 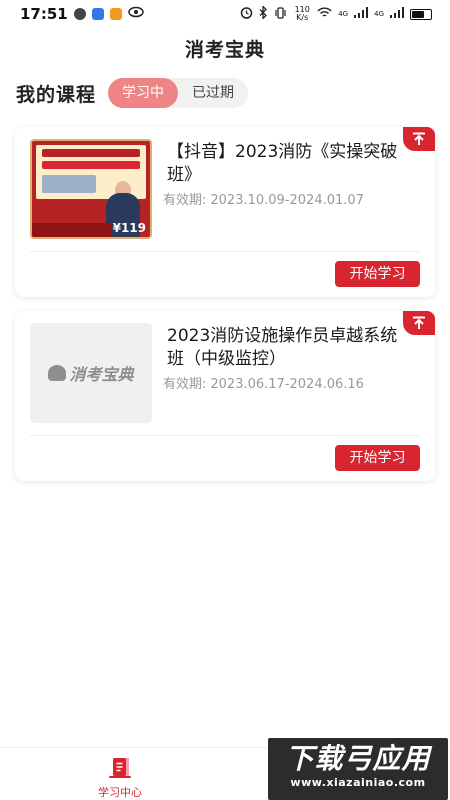 What do you see at coordinates (246, 14) in the screenshot?
I see `alarm-icon` at bounding box center [246, 14].